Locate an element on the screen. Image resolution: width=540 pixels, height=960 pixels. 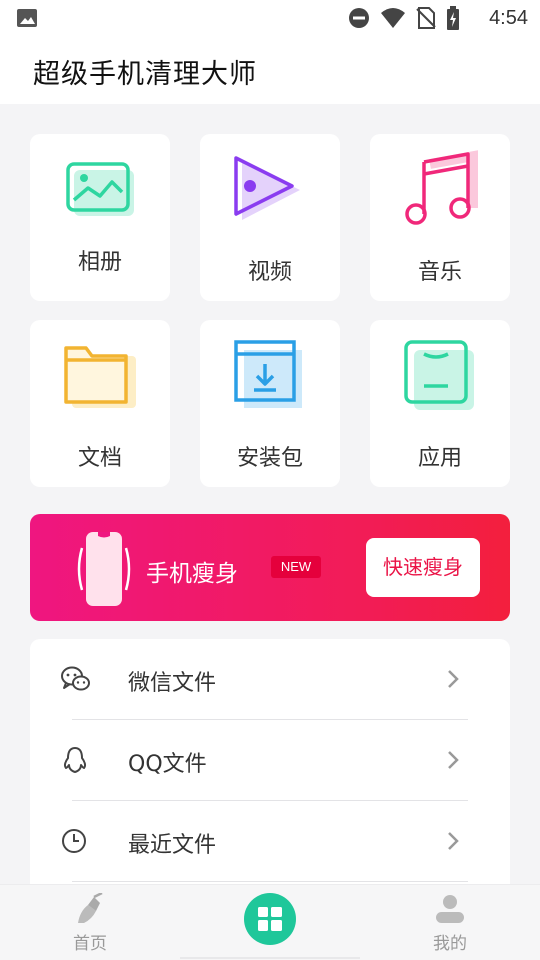
tile-install-package: 安装包 is located at coordinates (270, 403).